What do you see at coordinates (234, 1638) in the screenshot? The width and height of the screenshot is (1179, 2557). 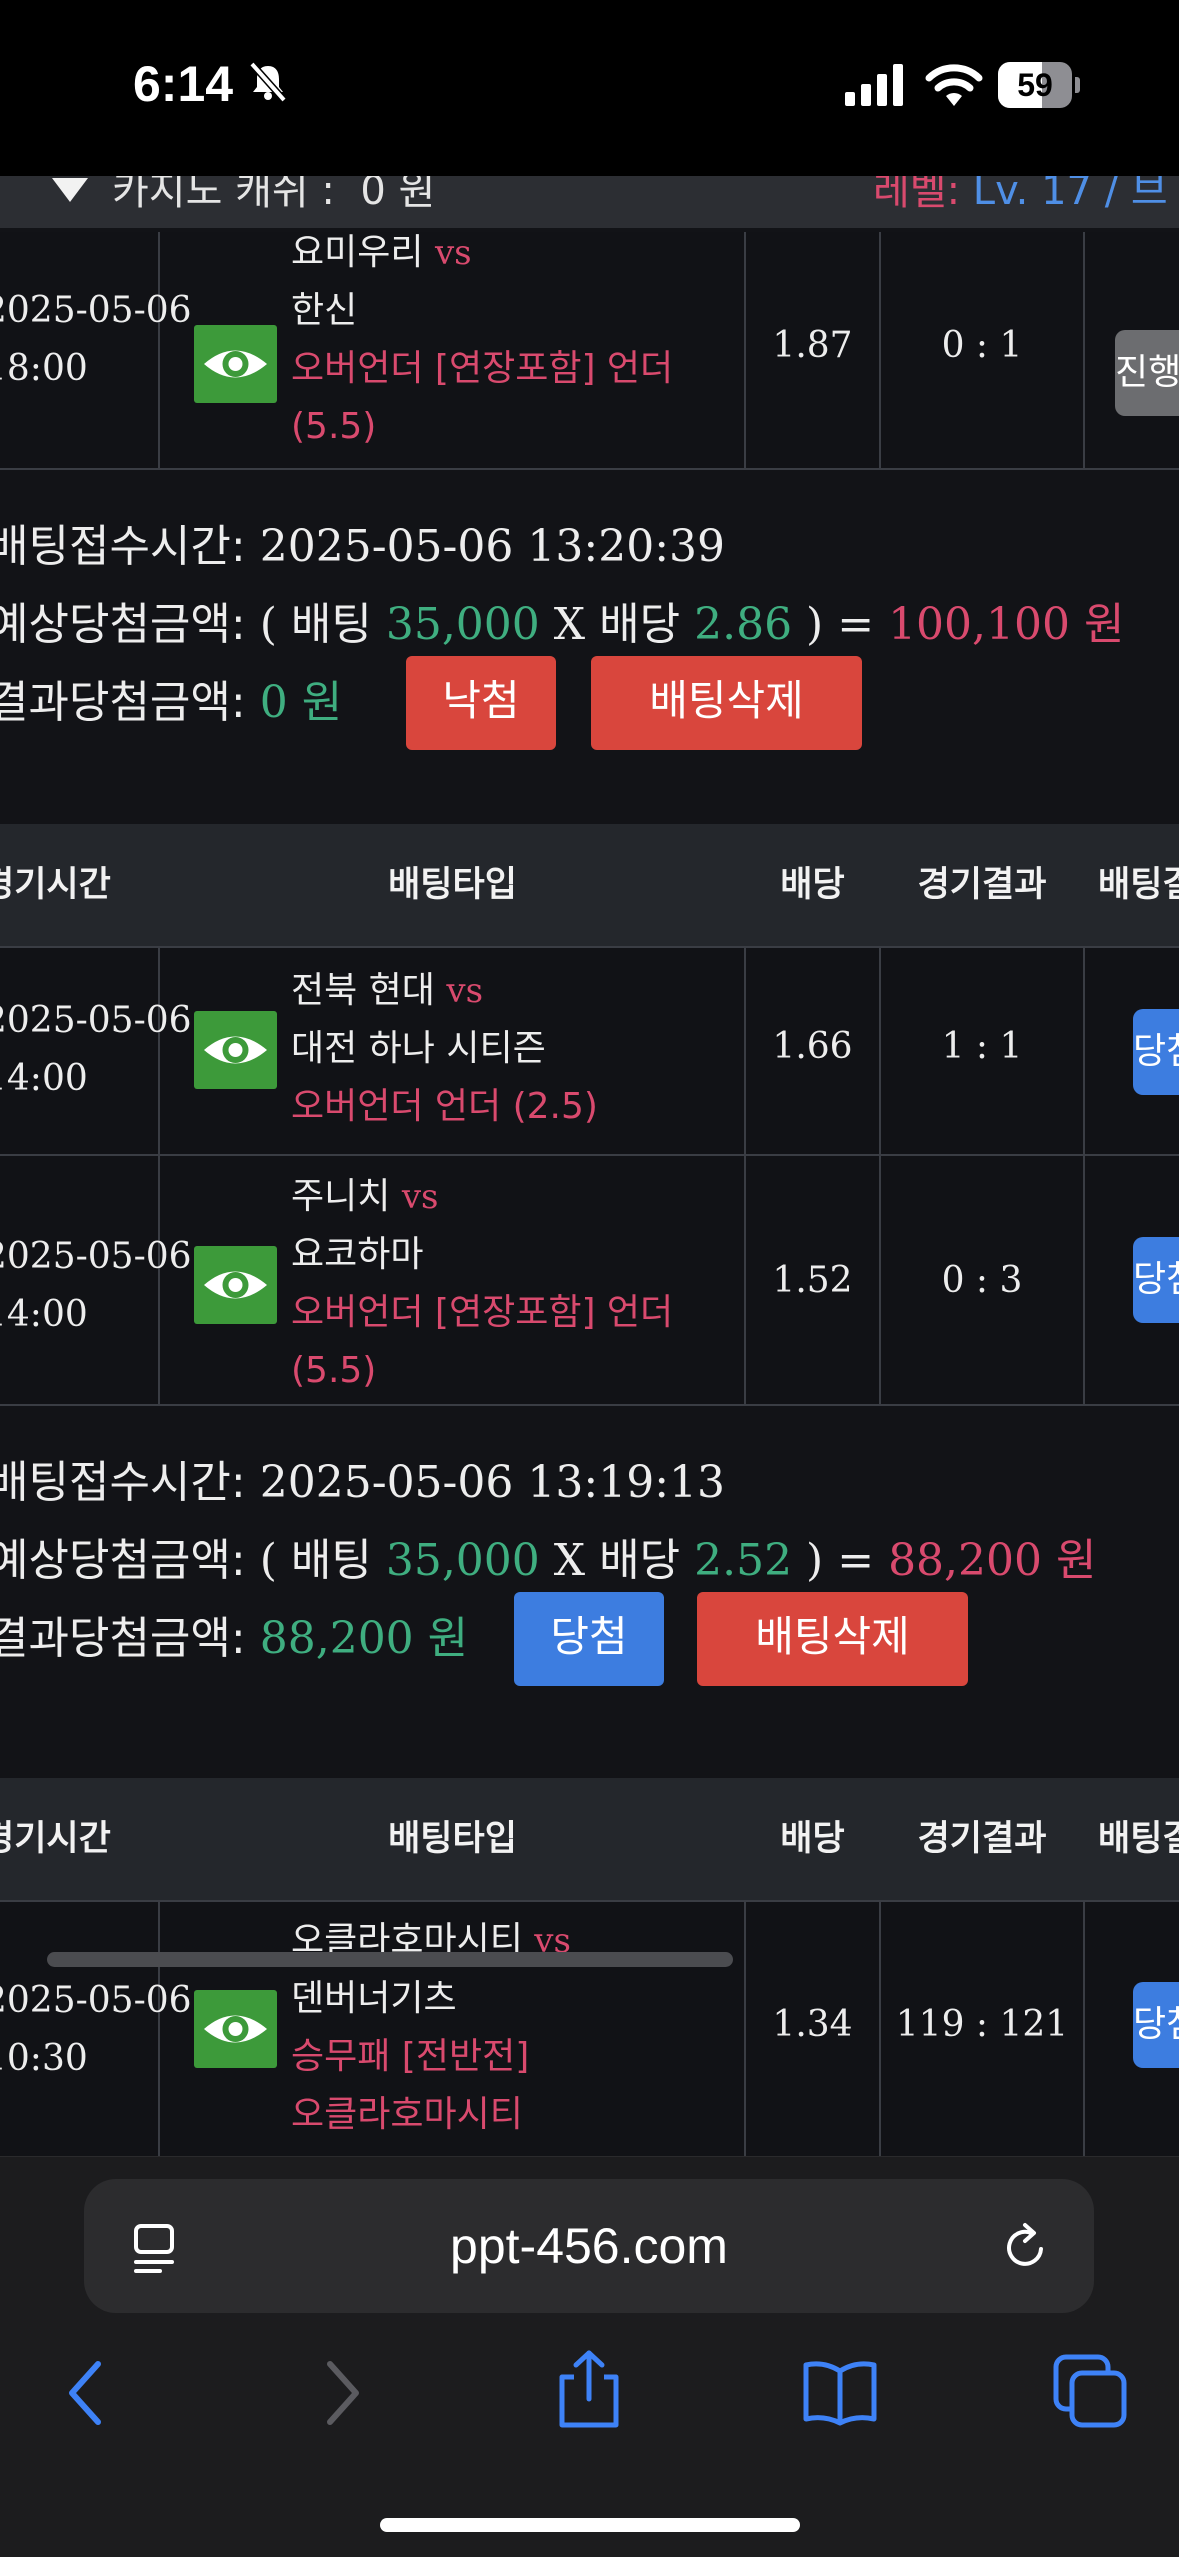 I see `result-payout: 결과당첨금액: 88,200 원` at bounding box center [234, 1638].